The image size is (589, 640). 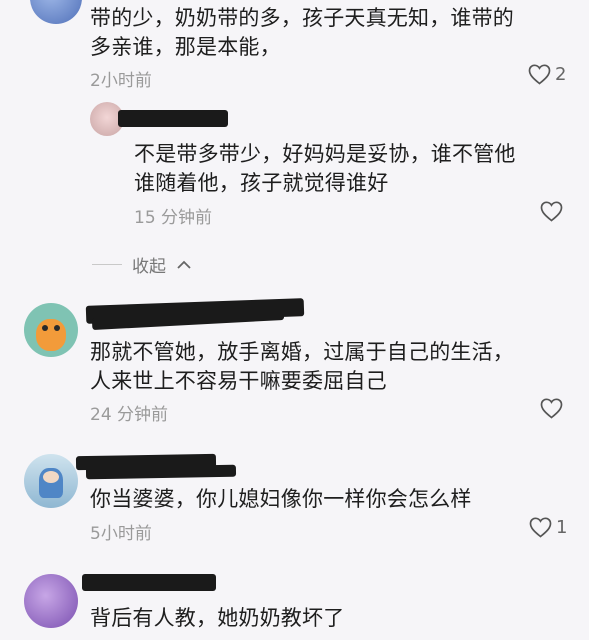 I want to click on comment-text: 背后有人教，她奶奶教坏了, so click(x=217, y=618).